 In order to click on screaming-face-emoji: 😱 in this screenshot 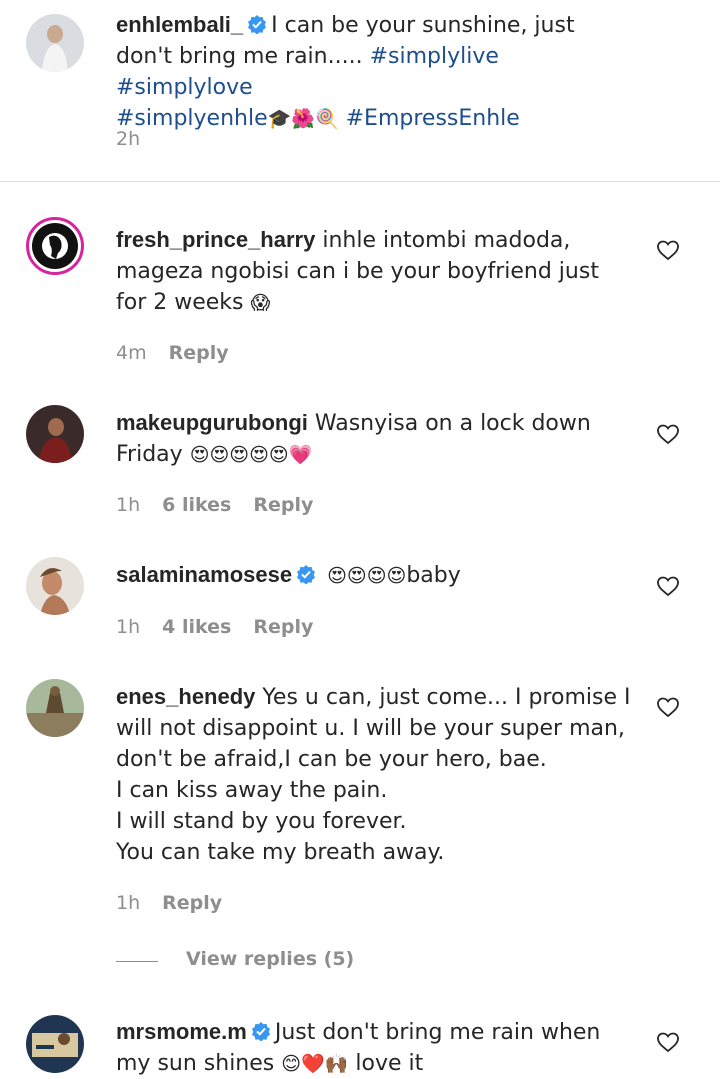, I will do `click(260, 303)`.